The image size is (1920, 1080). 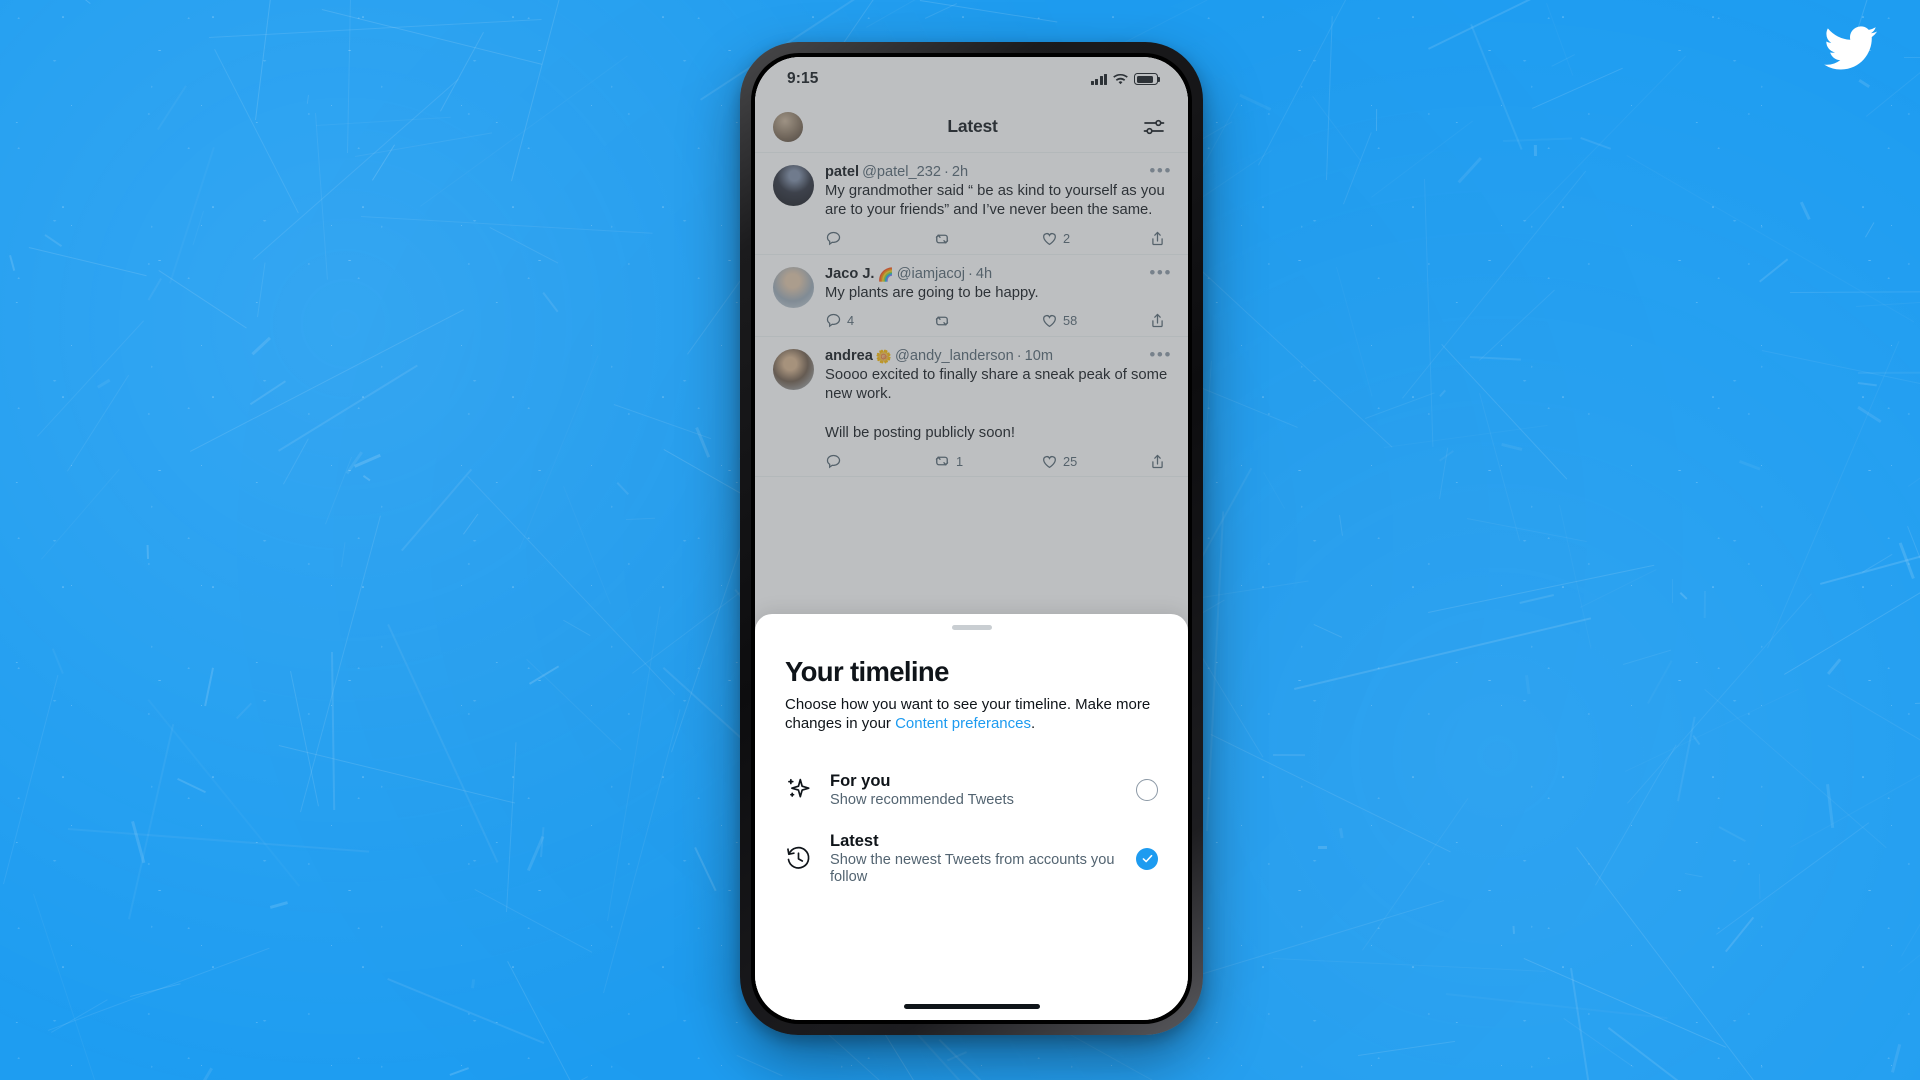 What do you see at coordinates (987, 461) in the screenshot?
I see `retweet-button: 1` at bounding box center [987, 461].